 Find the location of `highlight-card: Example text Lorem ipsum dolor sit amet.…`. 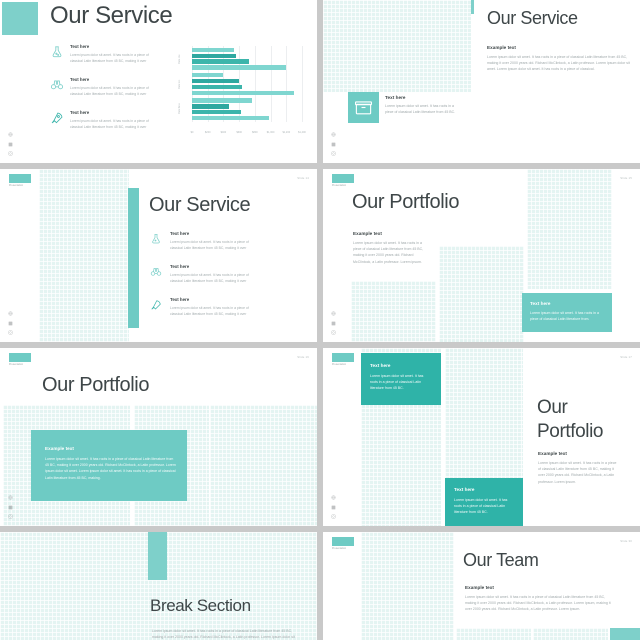

highlight-card: Example text Lorem ipsum dolor sit amet.… is located at coordinates (109, 465).